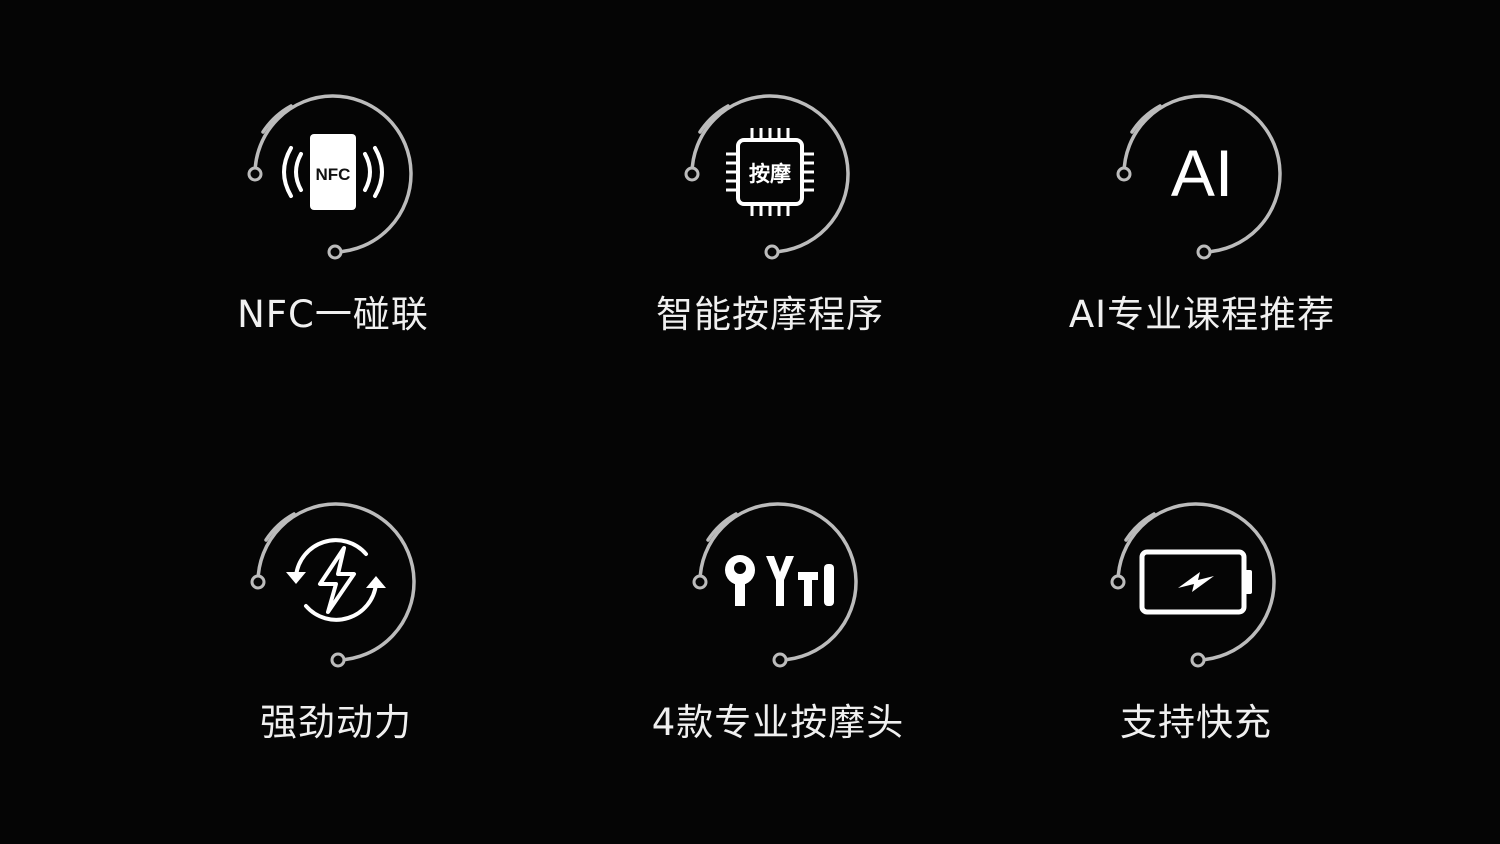 The width and height of the screenshot is (1500, 844). I want to click on feature-charge: 支持快充, so click(1196, 613).